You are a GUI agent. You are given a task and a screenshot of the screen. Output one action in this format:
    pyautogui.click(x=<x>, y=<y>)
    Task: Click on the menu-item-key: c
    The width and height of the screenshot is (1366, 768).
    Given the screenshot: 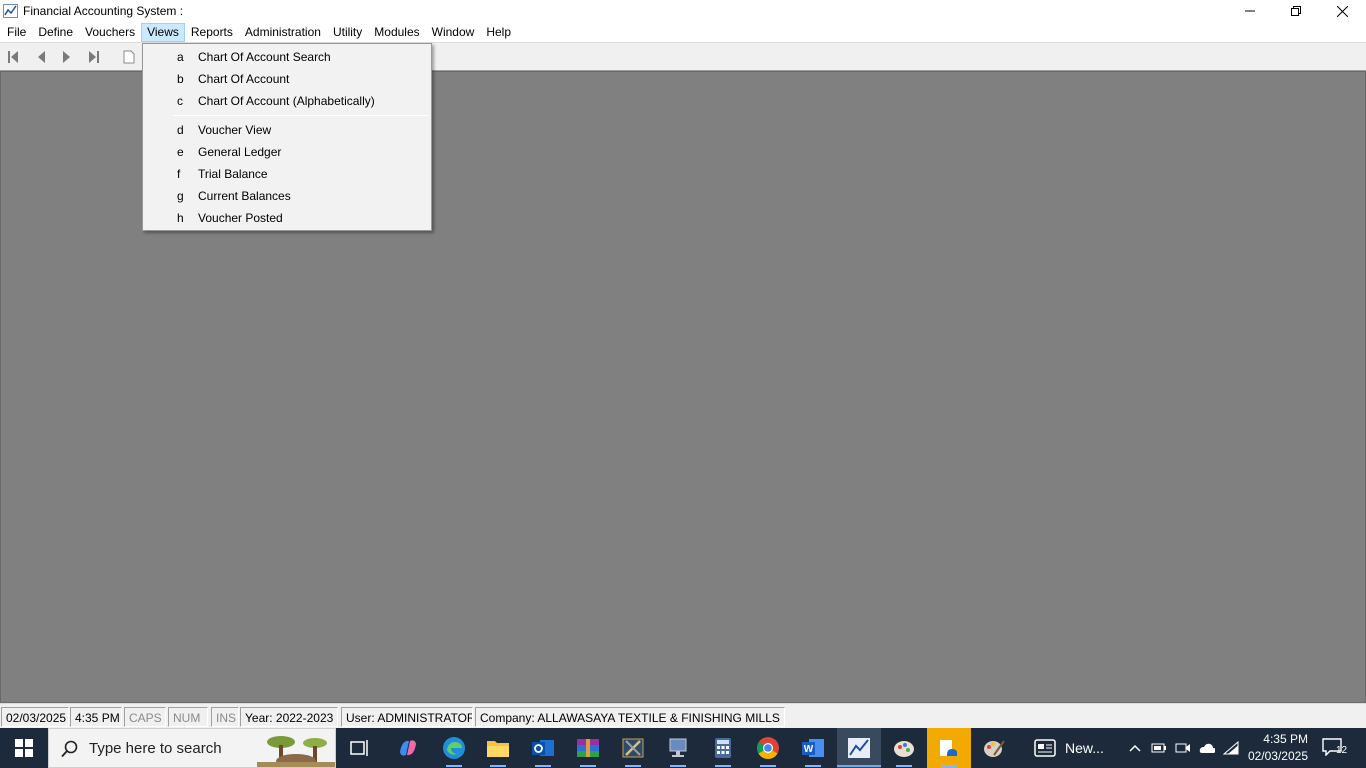 What is the action you would take?
    pyautogui.click(x=180, y=101)
    